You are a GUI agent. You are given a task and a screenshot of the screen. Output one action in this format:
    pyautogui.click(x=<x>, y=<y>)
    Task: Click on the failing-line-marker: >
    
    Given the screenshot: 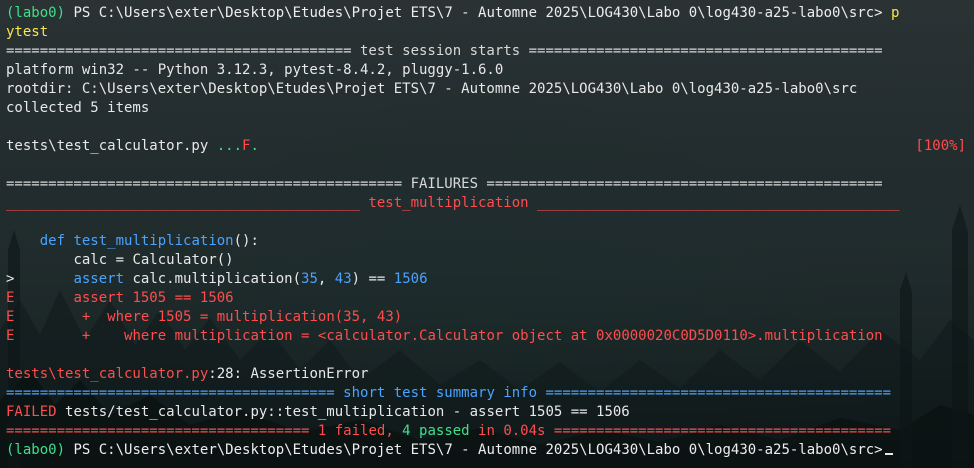 What is the action you would take?
    pyautogui.click(x=10, y=279)
    